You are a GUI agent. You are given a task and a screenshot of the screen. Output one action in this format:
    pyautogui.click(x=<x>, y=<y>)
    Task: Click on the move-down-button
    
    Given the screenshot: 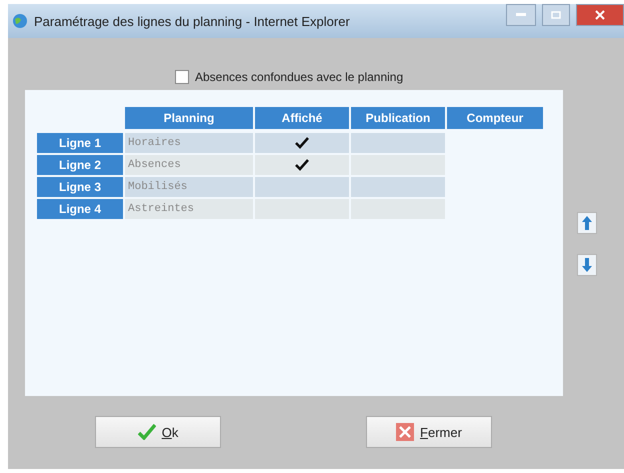 What is the action you would take?
    pyautogui.click(x=587, y=265)
    